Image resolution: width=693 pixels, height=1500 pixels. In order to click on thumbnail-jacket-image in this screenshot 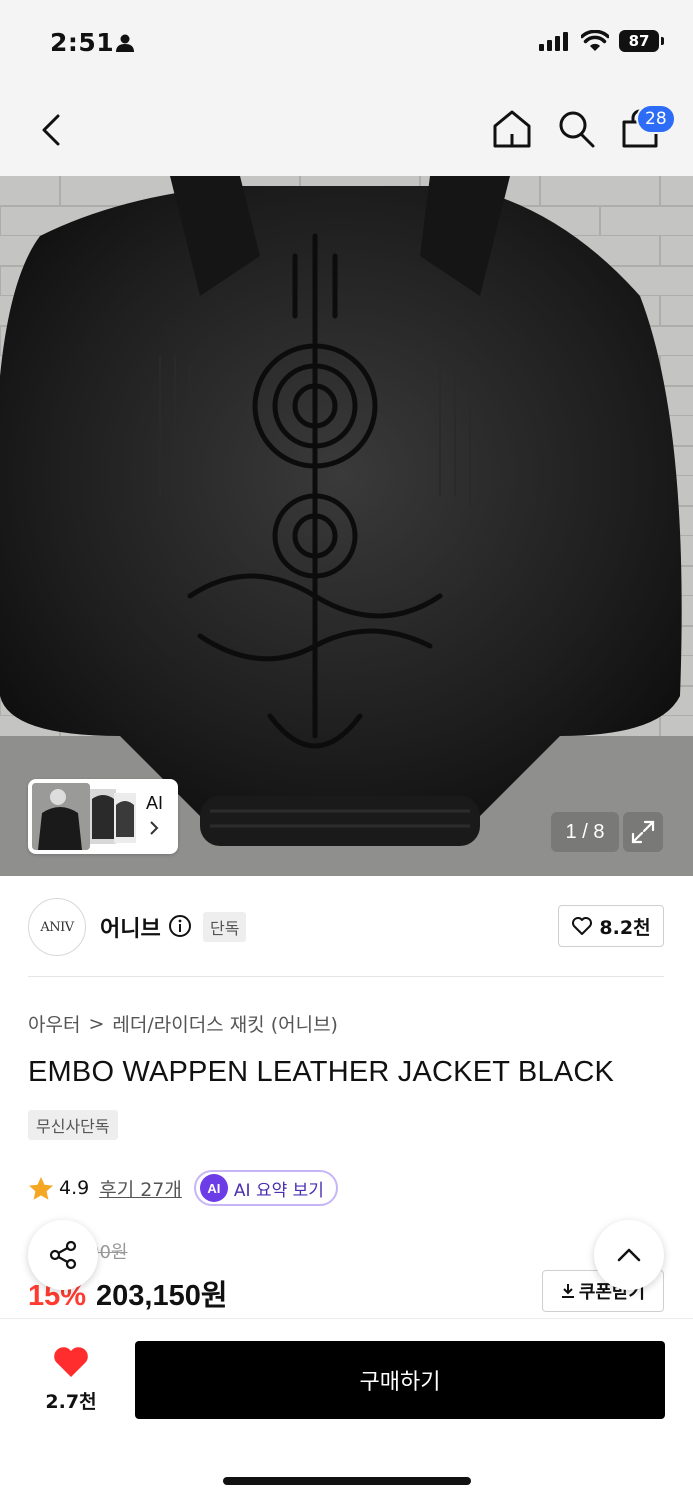, I will do `click(103, 816)`.